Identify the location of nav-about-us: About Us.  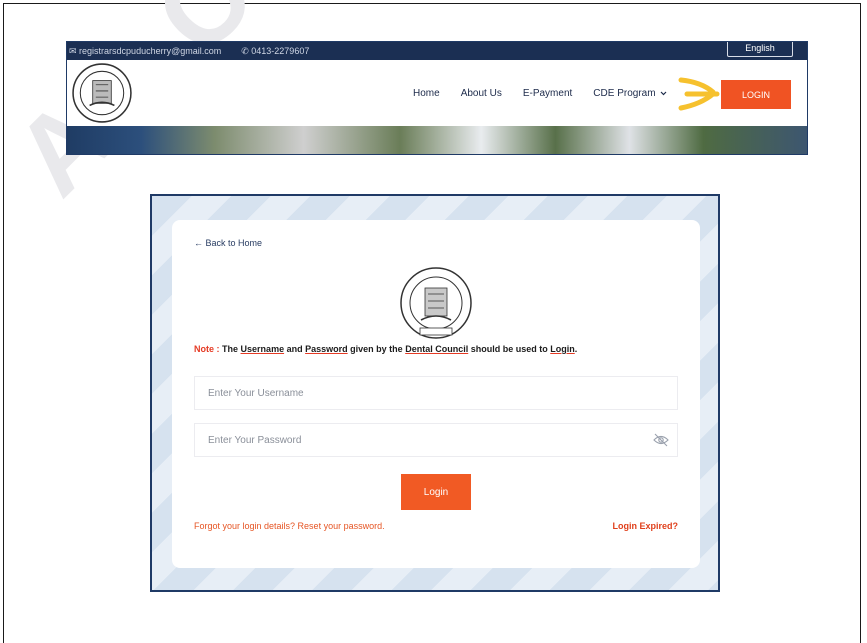
(481, 93).